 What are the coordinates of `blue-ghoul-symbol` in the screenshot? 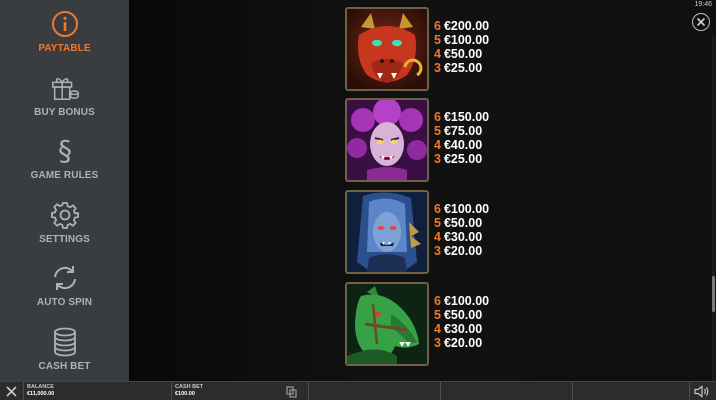 It's located at (387, 232).